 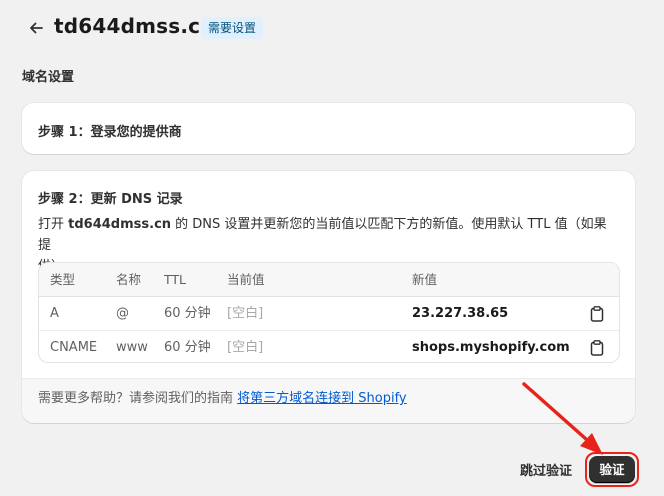 I want to click on column-header-type: 类型, so click(x=63, y=279).